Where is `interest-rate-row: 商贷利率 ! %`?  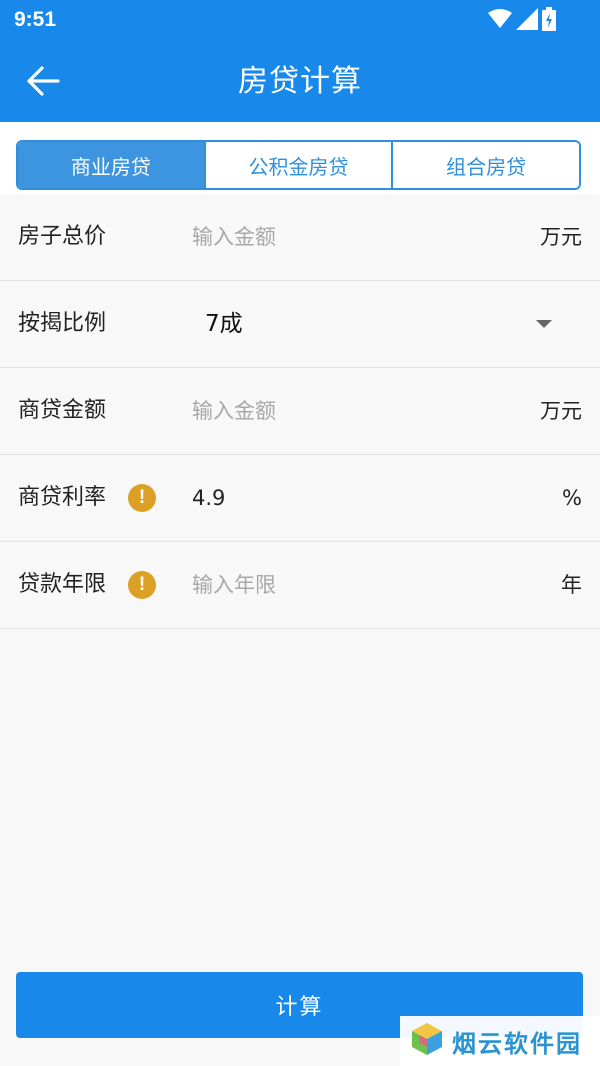
interest-rate-row: 商贷利率 ! % is located at coordinates (300, 498).